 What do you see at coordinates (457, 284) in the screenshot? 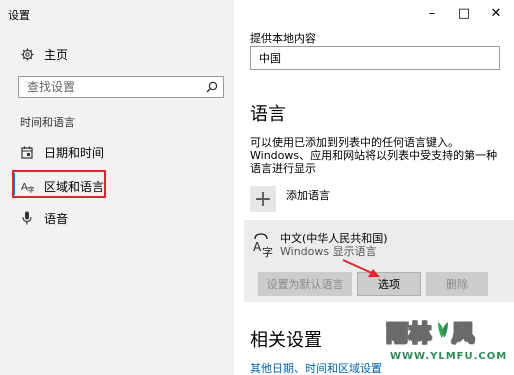
I see `delete-button: 删除` at bounding box center [457, 284].